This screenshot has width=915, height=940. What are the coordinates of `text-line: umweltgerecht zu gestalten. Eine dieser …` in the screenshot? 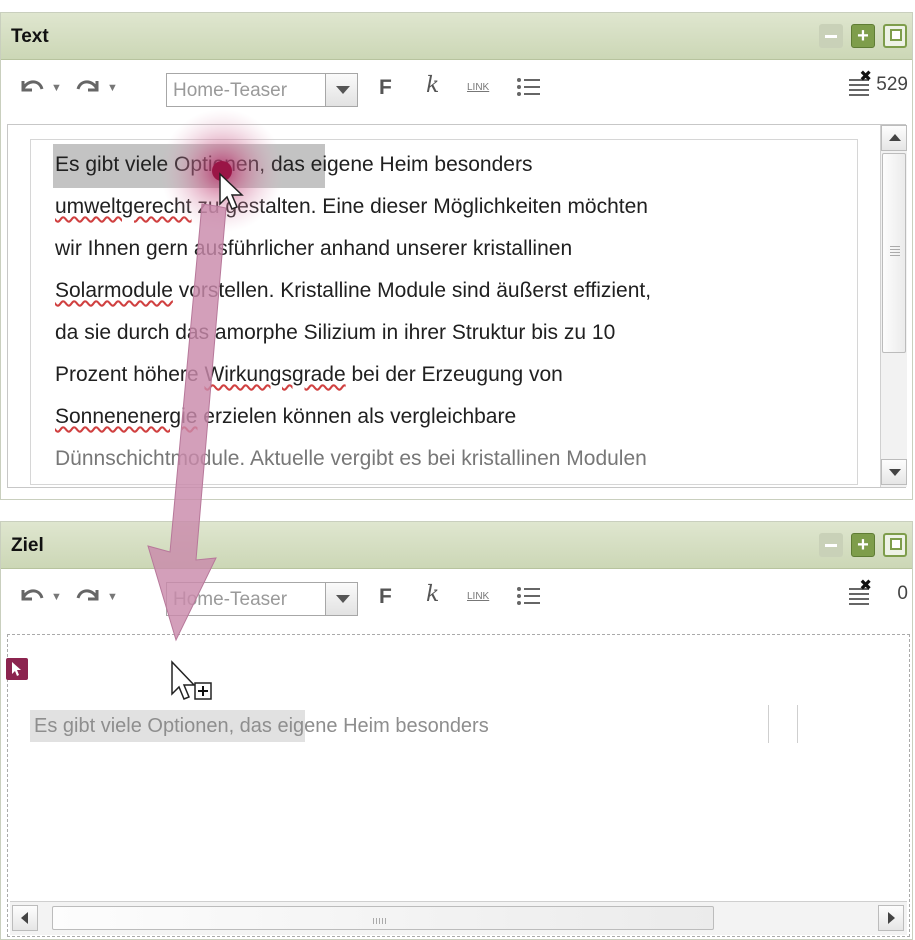 It's located at (351, 207).